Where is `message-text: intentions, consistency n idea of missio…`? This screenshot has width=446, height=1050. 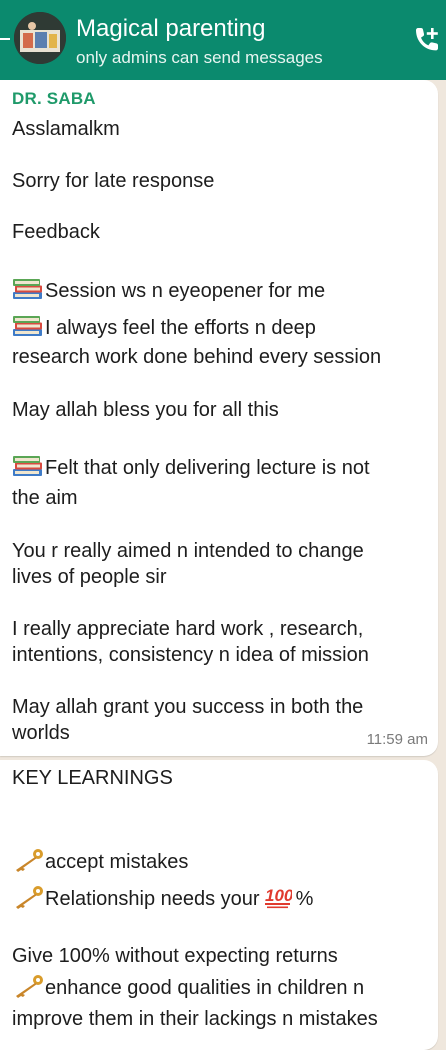
message-text: intentions, consistency n idea of missio… is located at coordinates (190, 655).